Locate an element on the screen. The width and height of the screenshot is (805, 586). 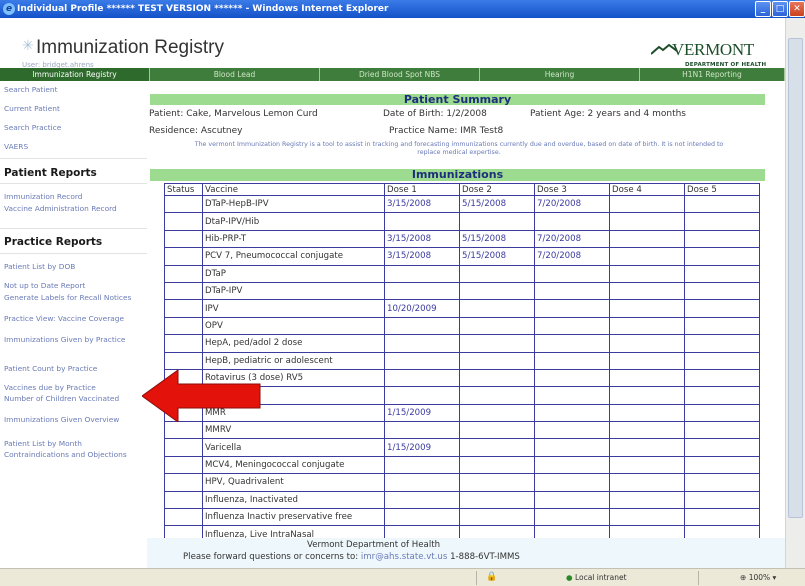
sidebar-item-search-practice: Search Practice is located at coordinates (32, 127).